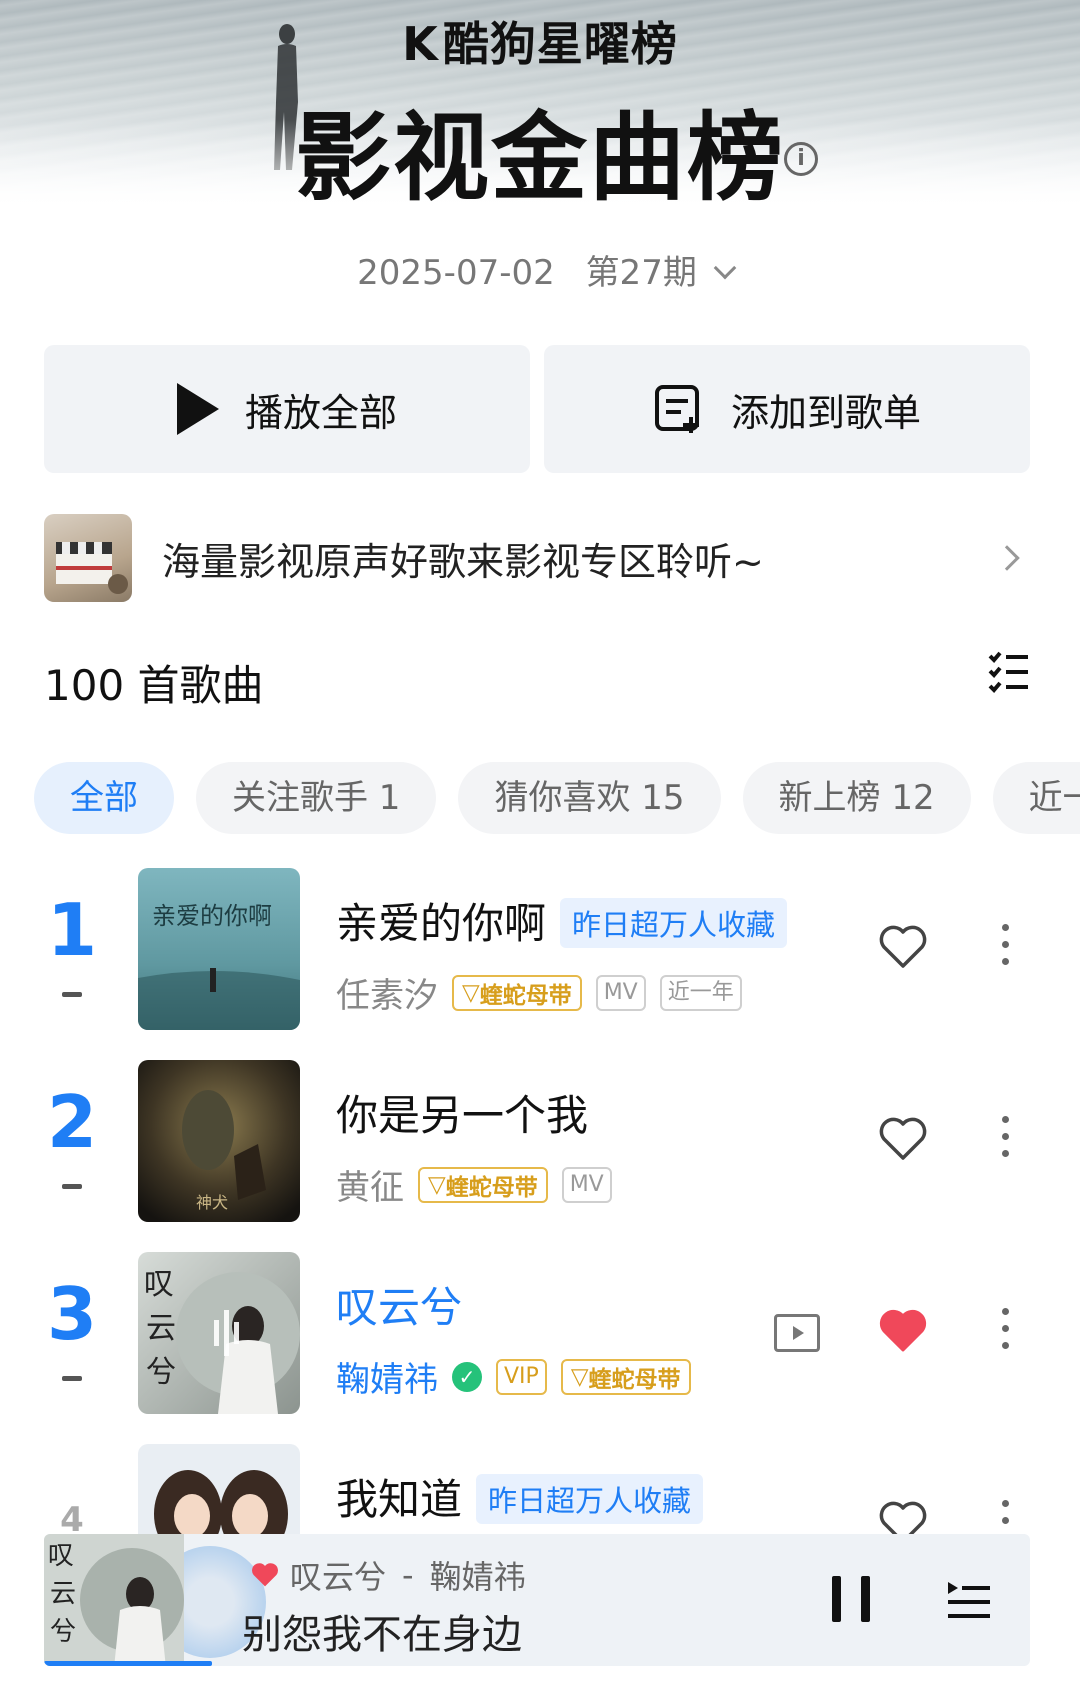  I want to click on song-rank: 1, so click(72, 930).